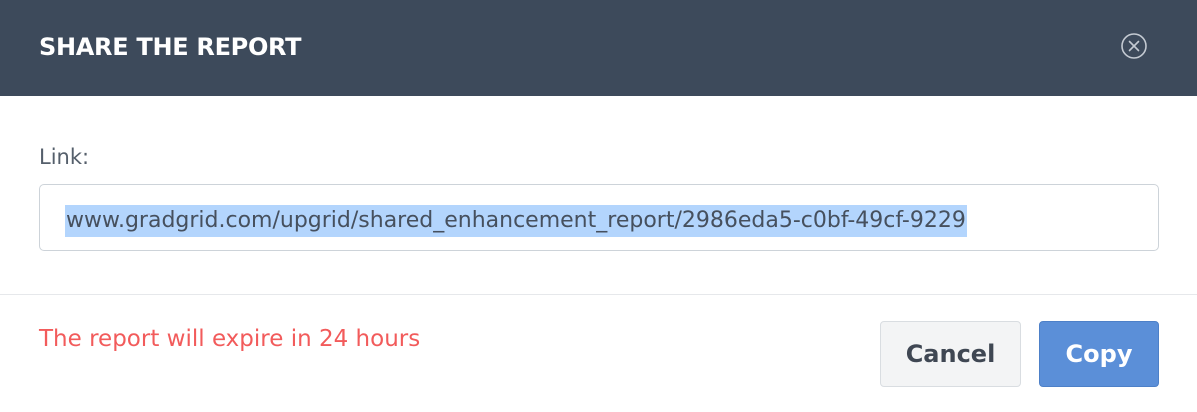  What do you see at coordinates (230, 339) in the screenshot?
I see `expiration-notice: The report will expire in 24 hours` at bounding box center [230, 339].